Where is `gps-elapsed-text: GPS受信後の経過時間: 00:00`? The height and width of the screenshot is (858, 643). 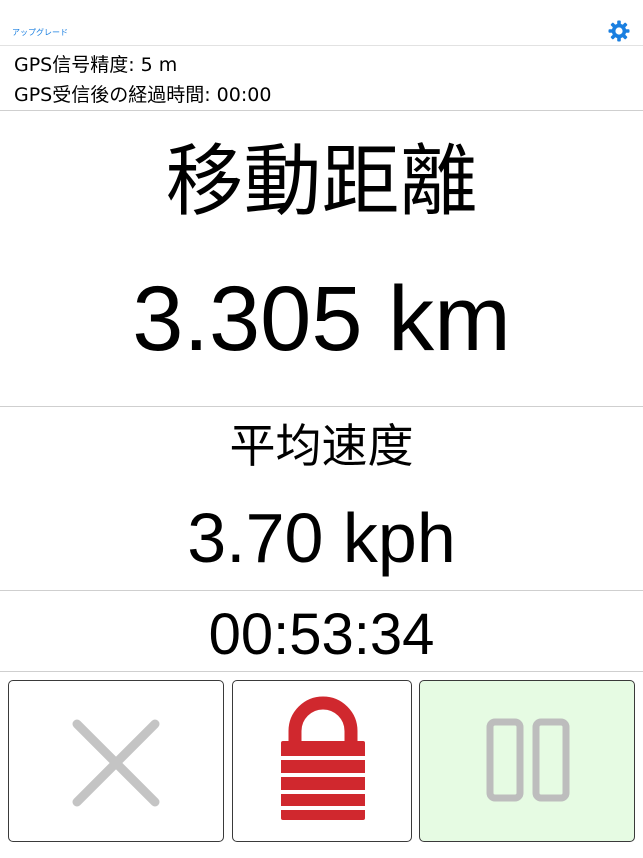 gps-elapsed-text: GPS受信後の経過時間: 00:00 is located at coordinates (143, 95).